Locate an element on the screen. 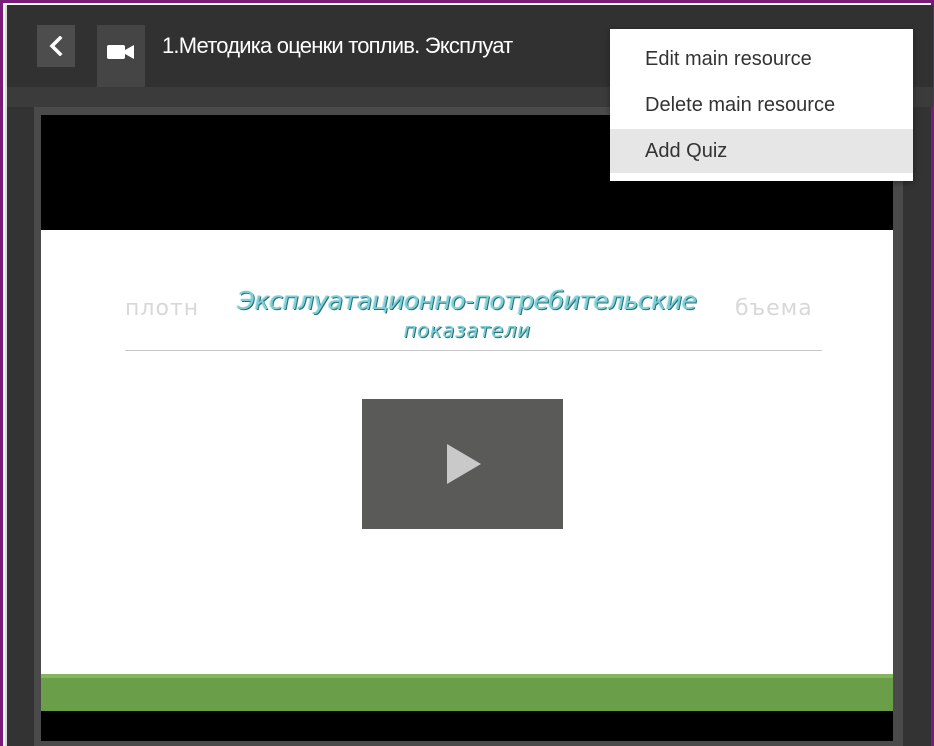  slide-heading-line2: показатели is located at coordinates (467, 330).